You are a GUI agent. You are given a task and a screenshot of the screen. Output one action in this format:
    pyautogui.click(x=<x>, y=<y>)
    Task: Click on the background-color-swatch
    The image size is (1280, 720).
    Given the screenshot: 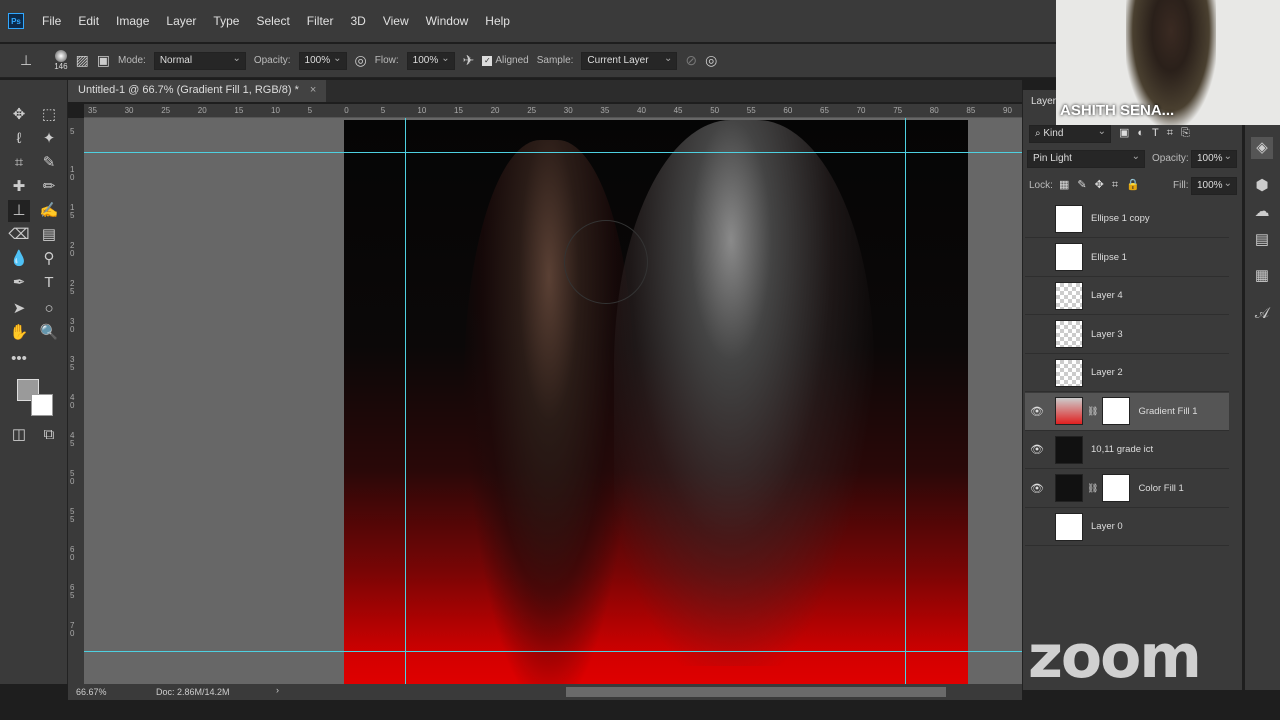 What is the action you would take?
    pyautogui.click(x=42, y=405)
    